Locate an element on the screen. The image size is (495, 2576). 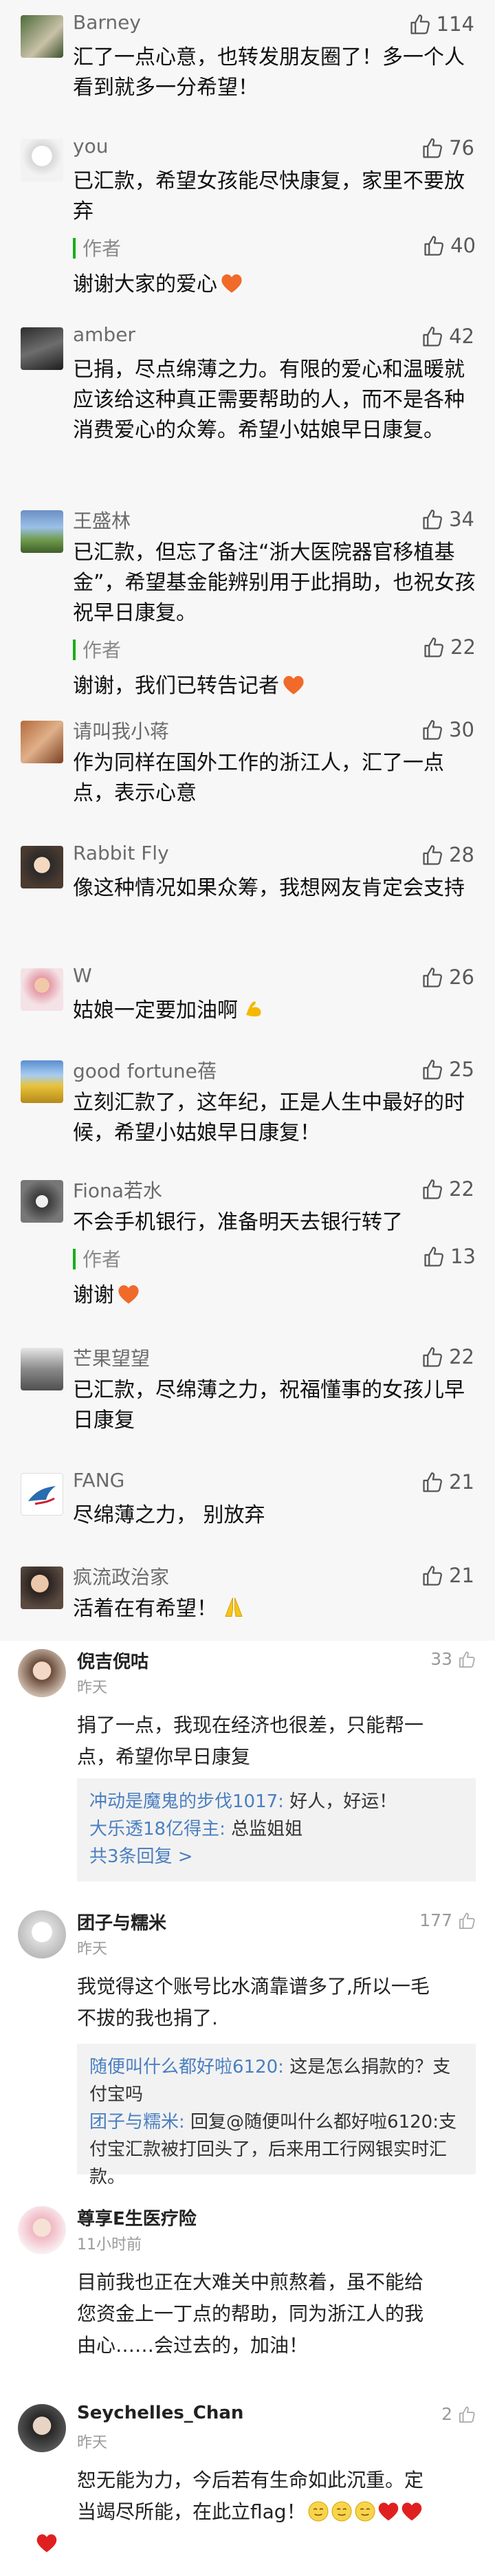
commenter-name: 团子与糯米 is located at coordinates (121, 1921).